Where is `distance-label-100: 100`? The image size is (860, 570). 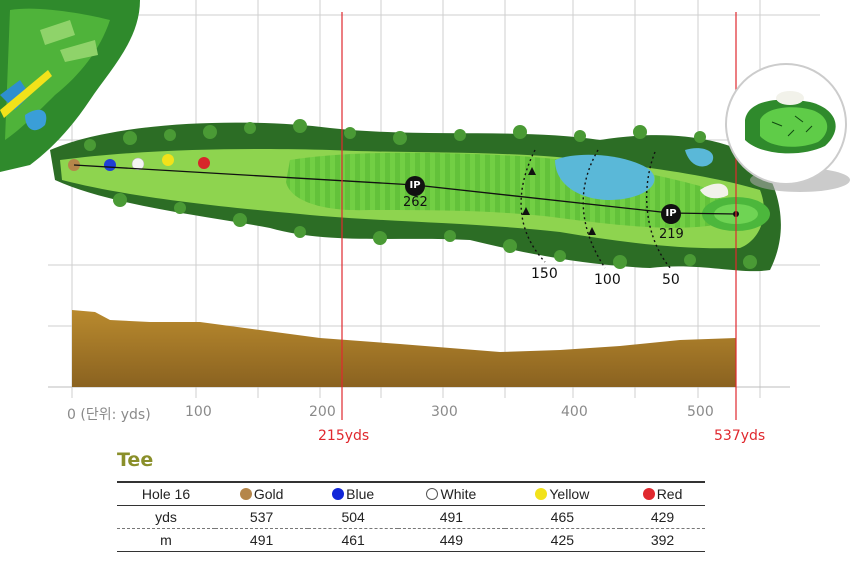
distance-label-100: 100 is located at coordinates (607, 280).